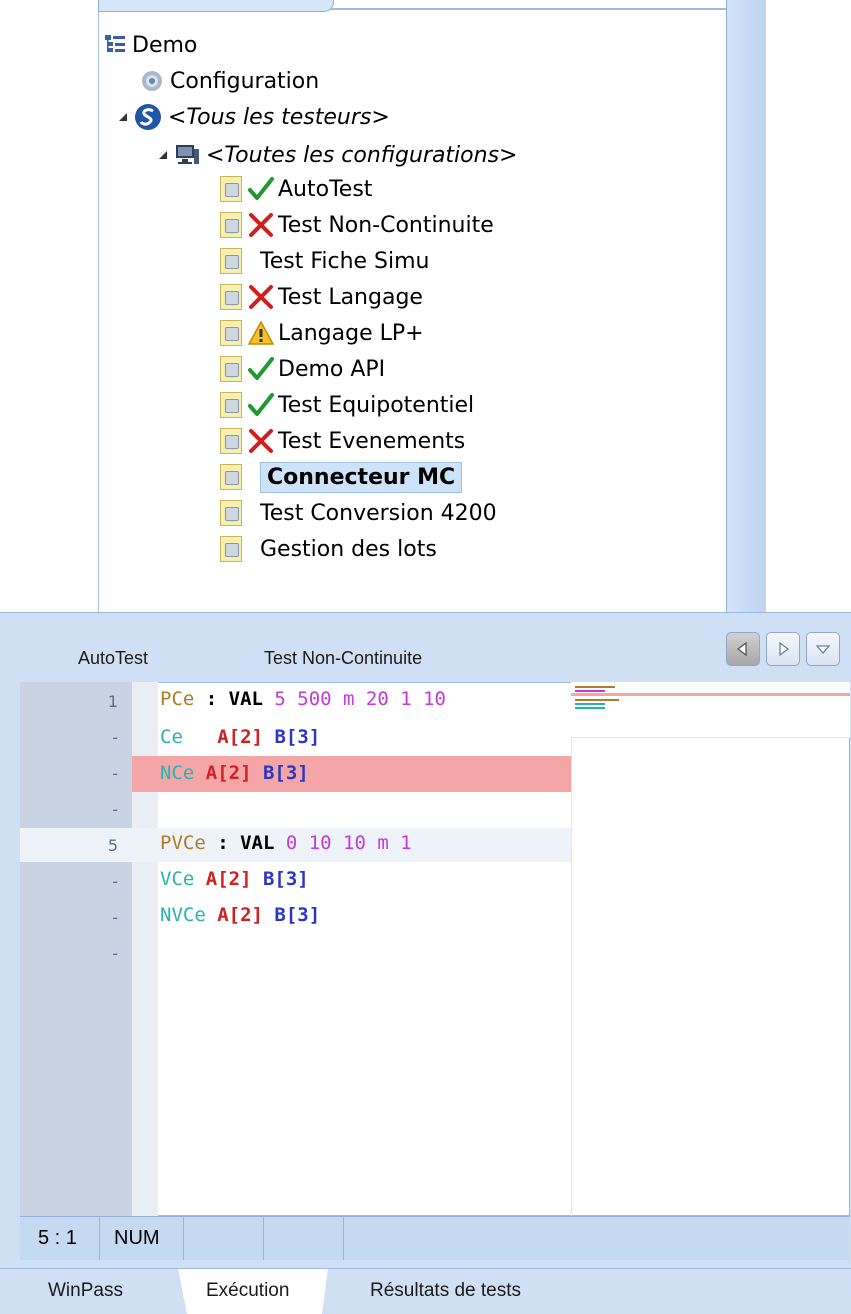 Image resolution: width=851 pixels, height=1314 pixels. Describe the element at coordinates (386, 225) in the screenshot. I see `tree-item-label: Test Non-Continuite` at that location.